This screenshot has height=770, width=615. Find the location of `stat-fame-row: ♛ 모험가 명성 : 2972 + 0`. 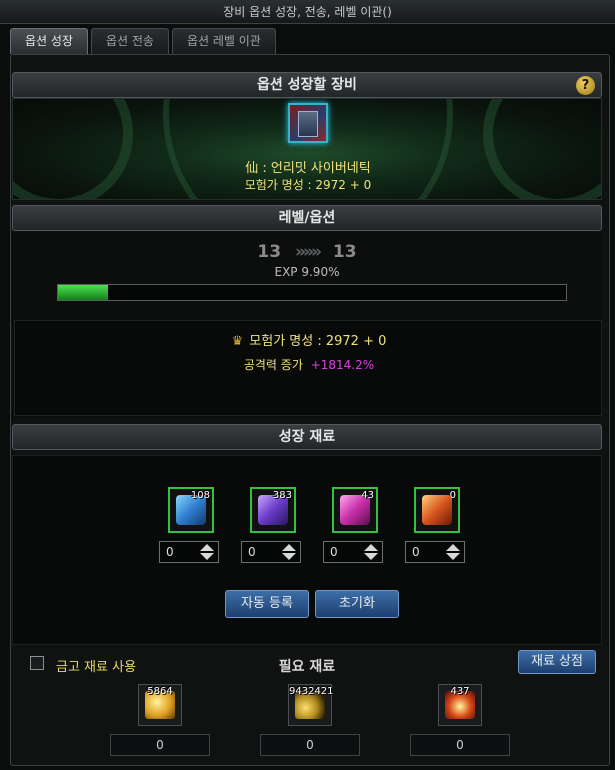

stat-fame-row: ♛ 모험가 명성 : 2972 + 0 is located at coordinates (309, 339).